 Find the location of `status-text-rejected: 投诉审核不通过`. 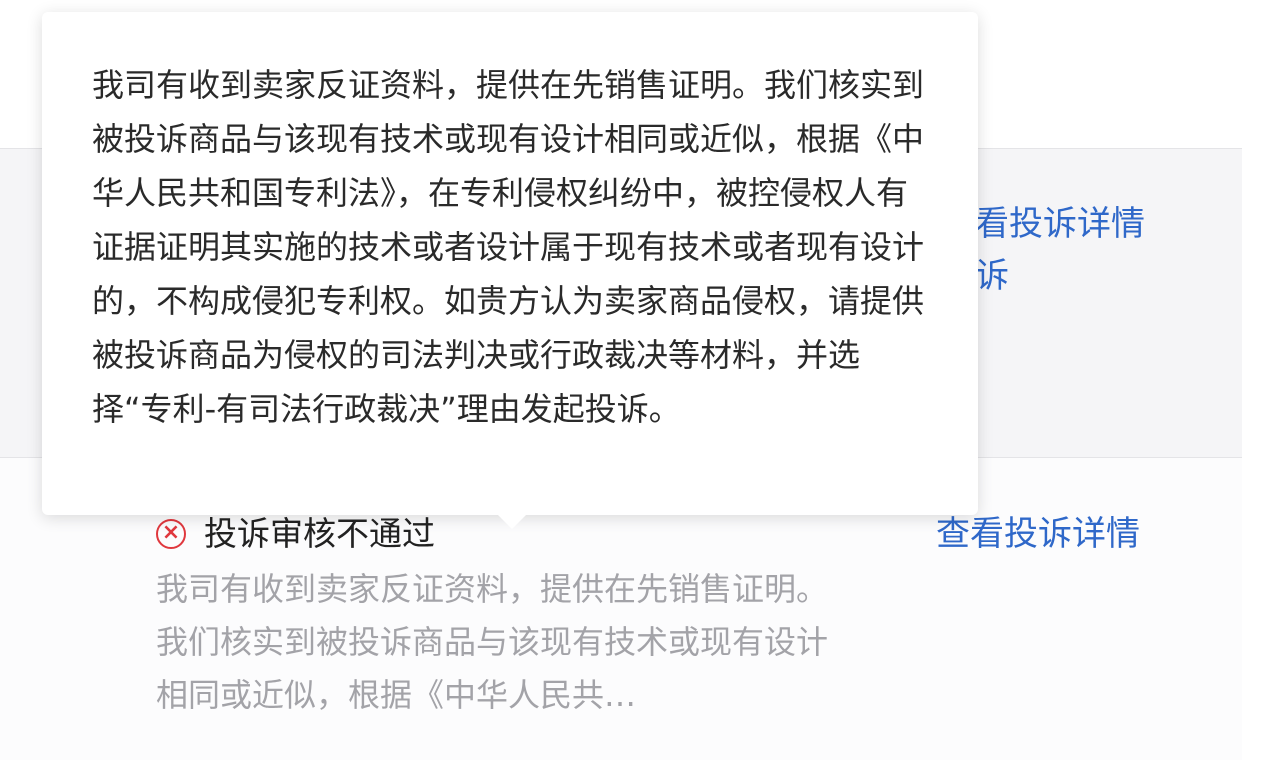

status-text-rejected: 投诉审核不通过 is located at coordinates (319, 533).